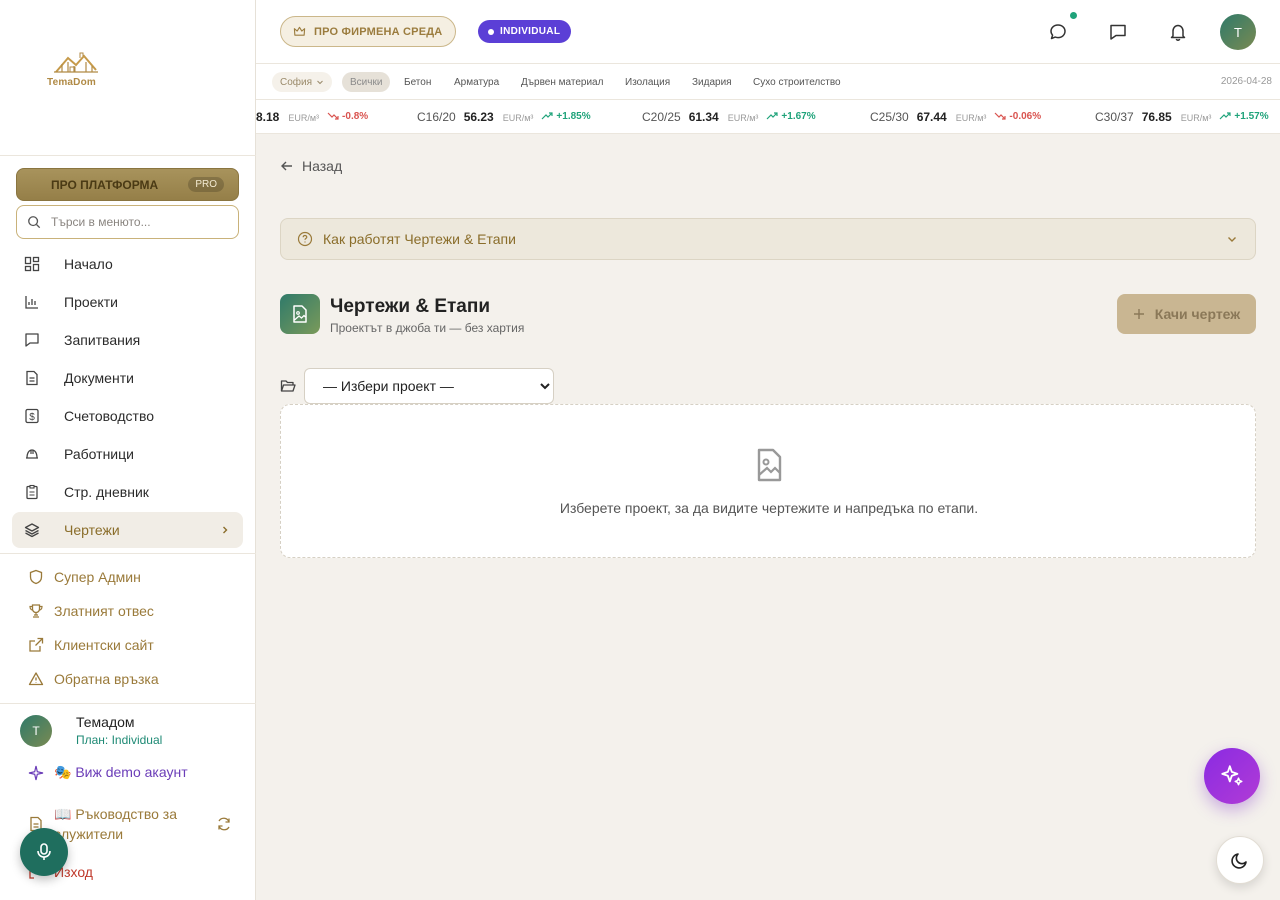  What do you see at coordinates (1025, 116) in the screenshot?
I see `ticker-change-value: -0.06%` at bounding box center [1025, 116].